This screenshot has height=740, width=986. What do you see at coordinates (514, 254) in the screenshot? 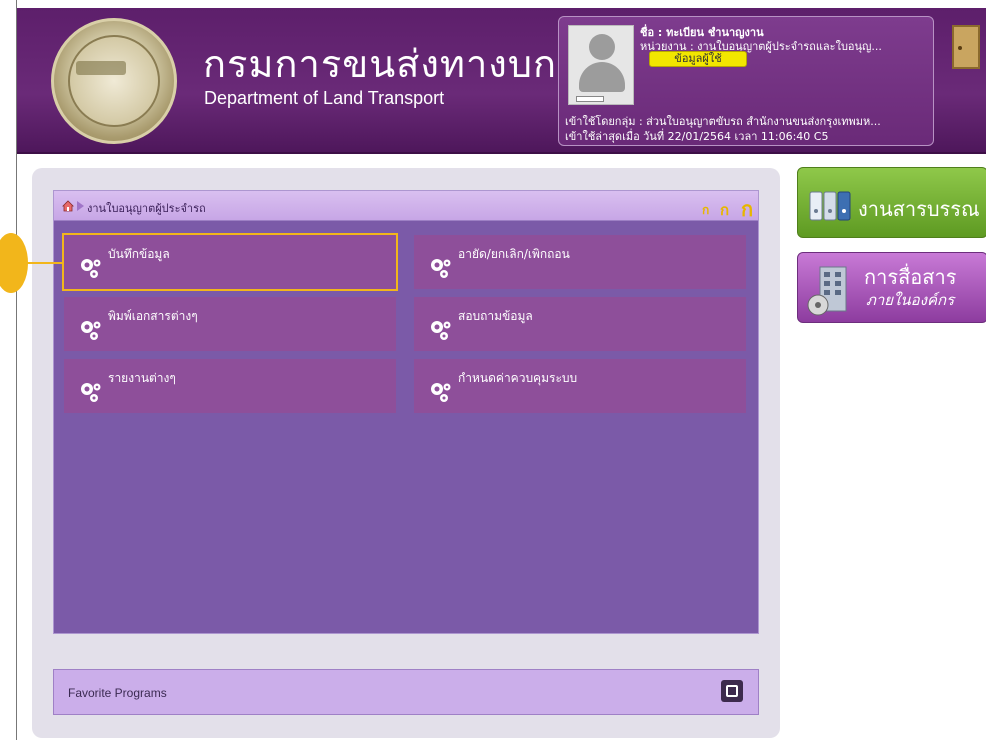
I see `tile-label: อายัด/ยกเลิก/เพิกถอน` at bounding box center [514, 254].